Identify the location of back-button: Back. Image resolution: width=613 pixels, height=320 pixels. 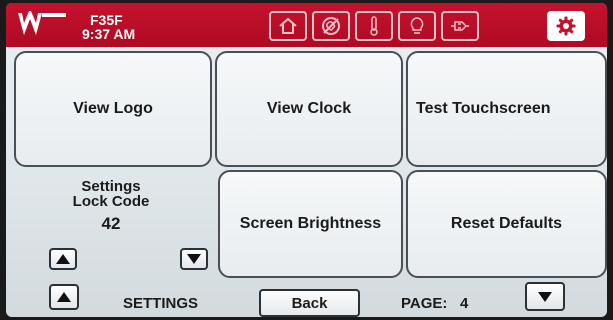
(309, 303).